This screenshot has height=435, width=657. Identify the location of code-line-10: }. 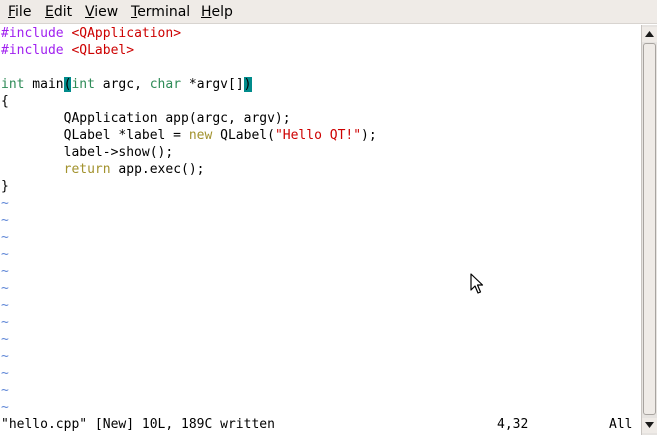
(5, 186).